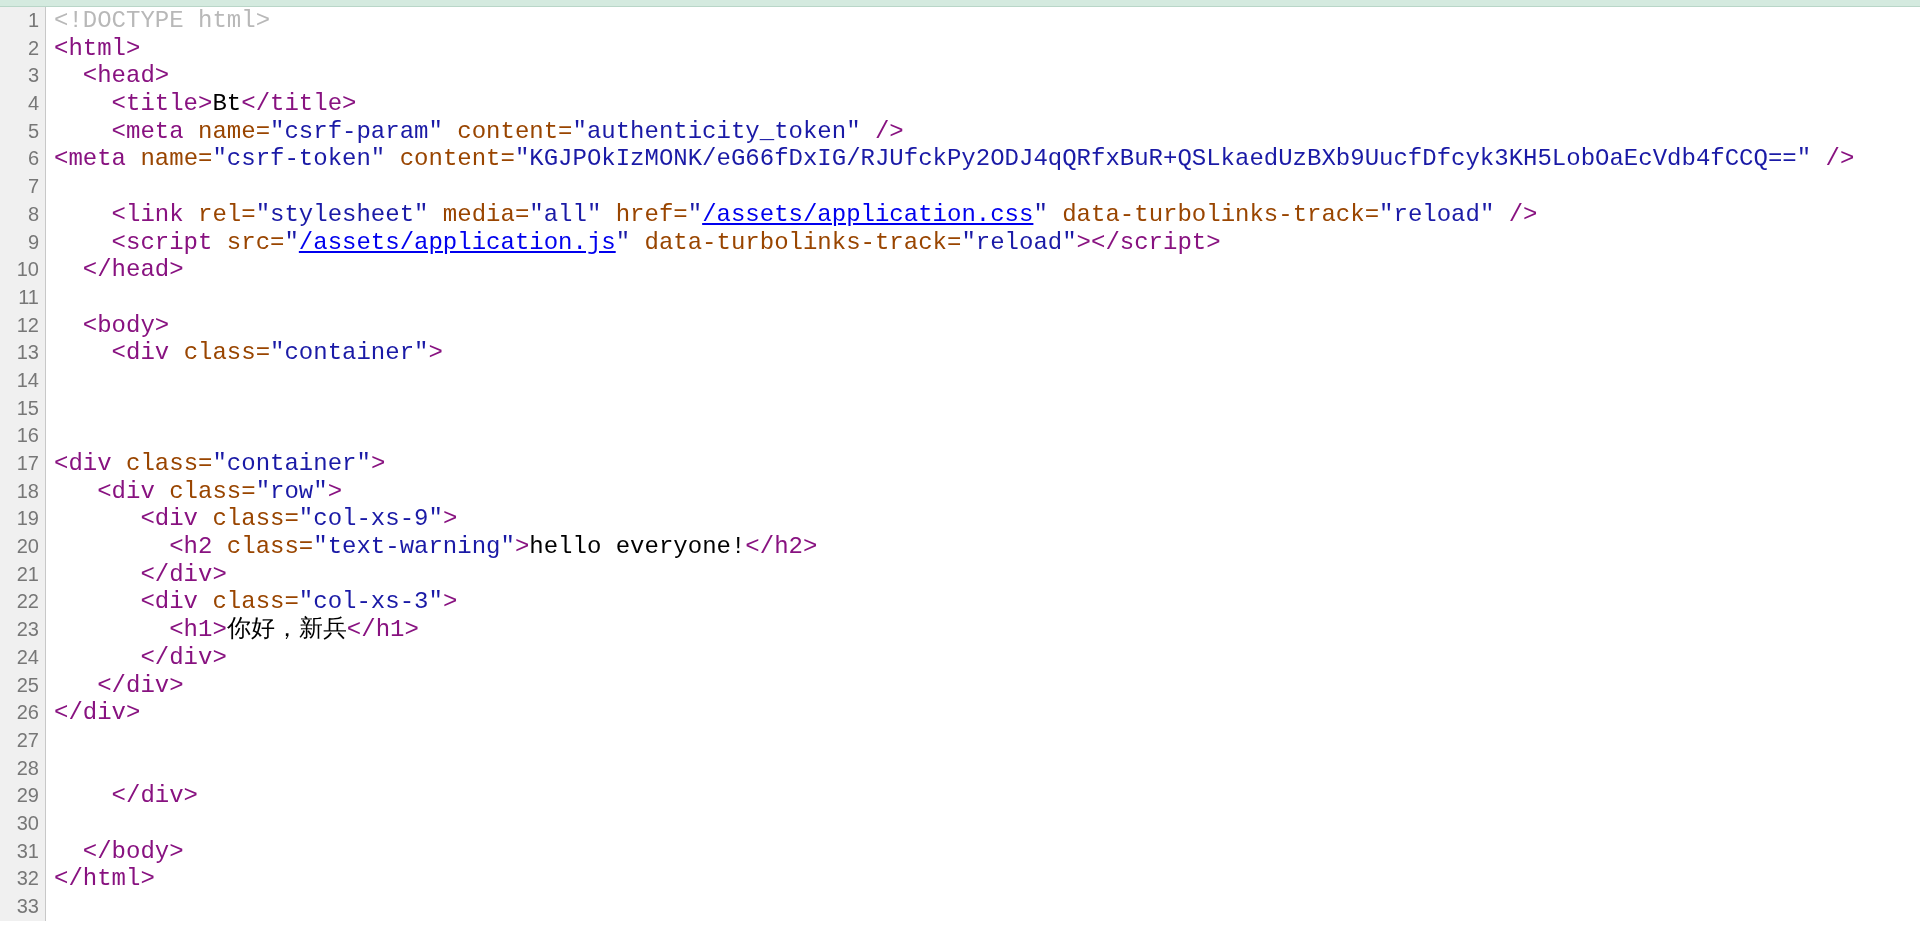 The image size is (1920, 939). I want to click on code-line: </html>, so click(104, 879).